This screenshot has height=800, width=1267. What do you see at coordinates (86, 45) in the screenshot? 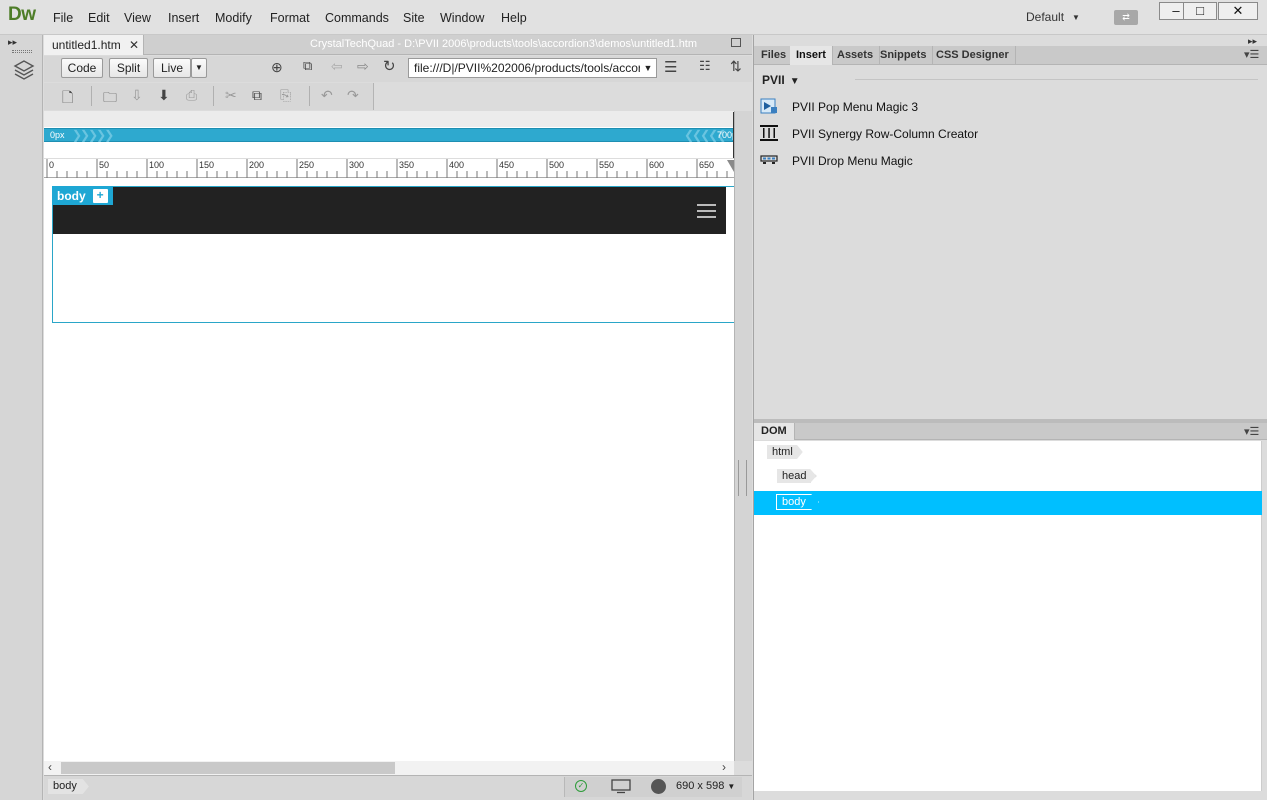
I see `document-tab-label: untitled1.htm` at bounding box center [86, 45].